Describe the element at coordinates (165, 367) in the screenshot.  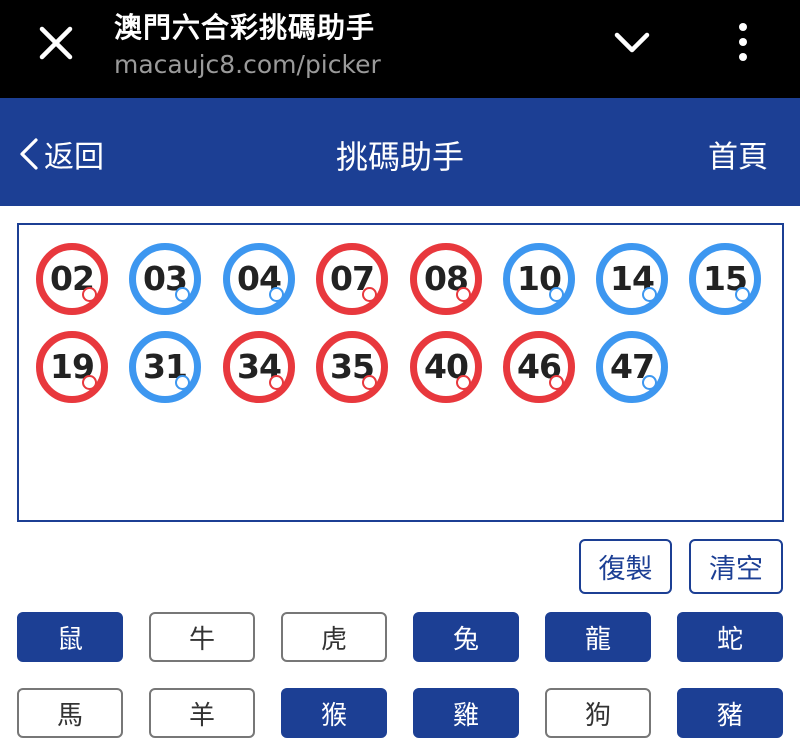
I see `number-ball: 31` at that location.